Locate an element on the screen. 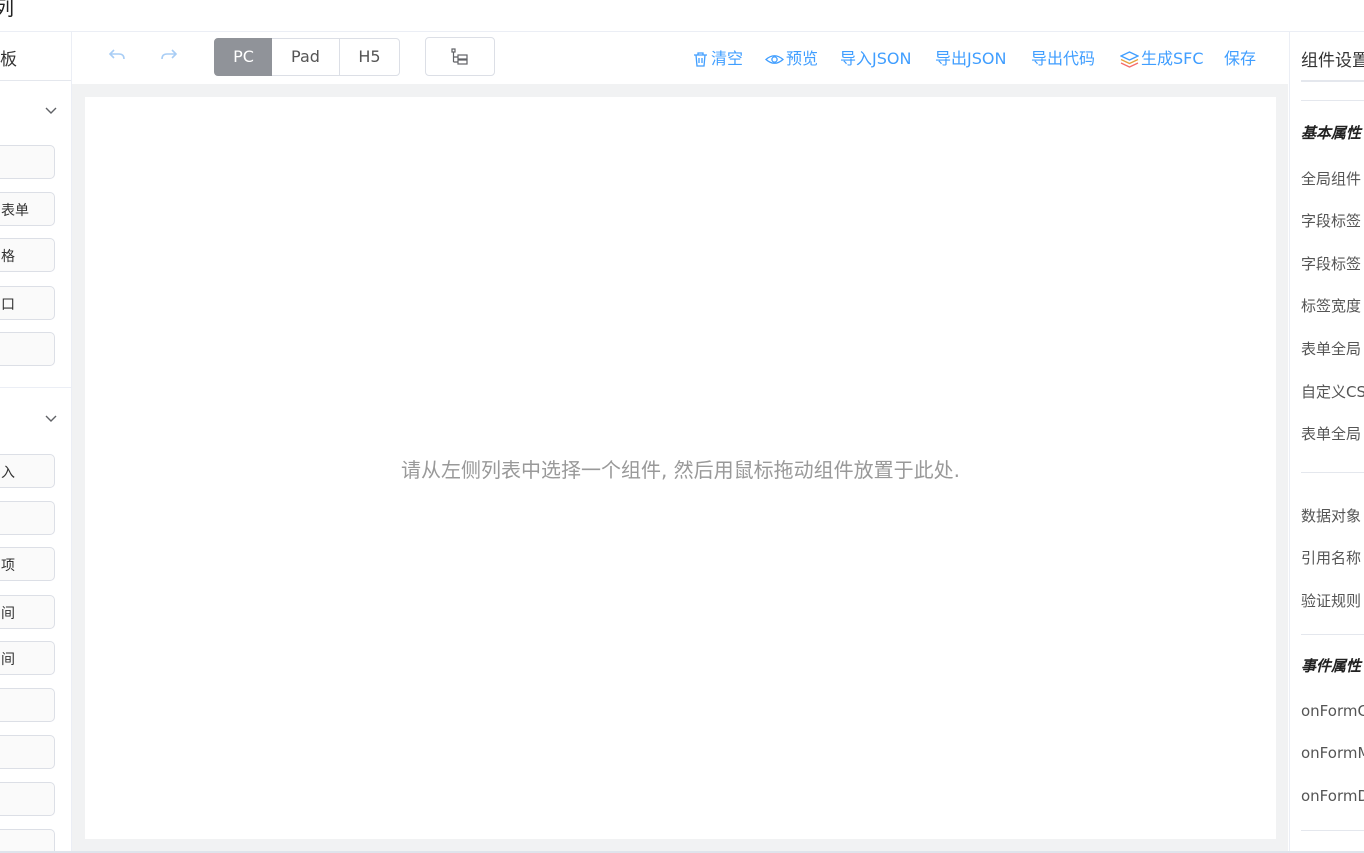 The width and height of the screenshot is (1364, 853). container-section-header is located at coordinates (35, 112).